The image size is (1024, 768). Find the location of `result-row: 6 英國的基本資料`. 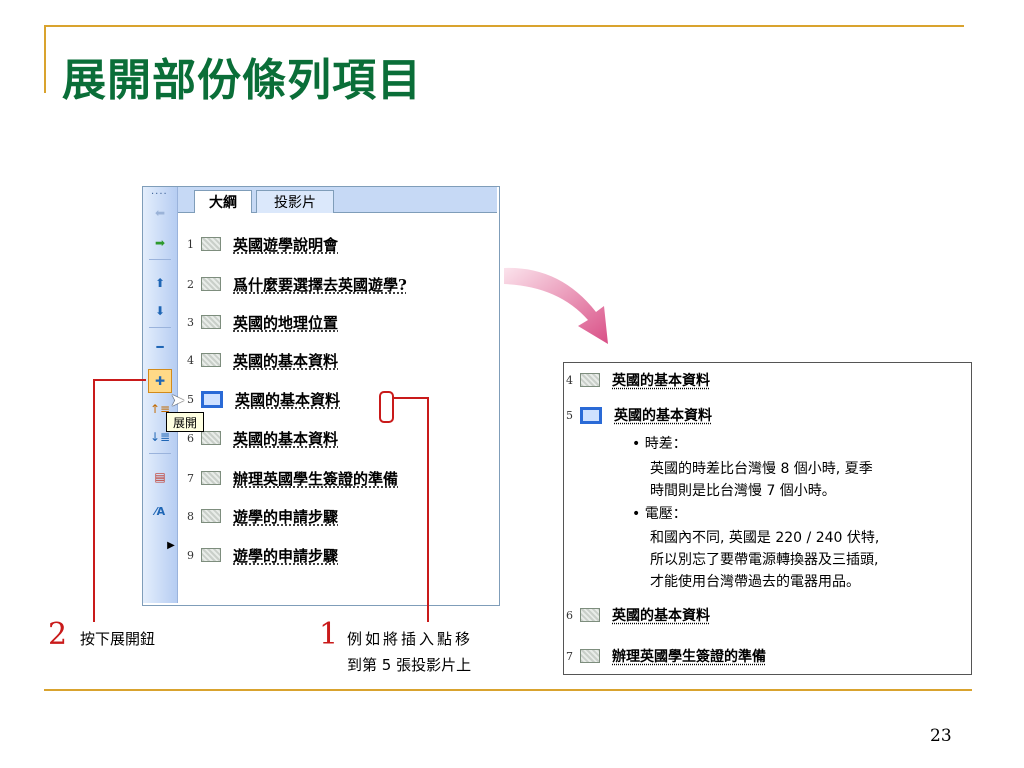

result-row: 6 英國的基本資料 is located at coordinates (638, 615).